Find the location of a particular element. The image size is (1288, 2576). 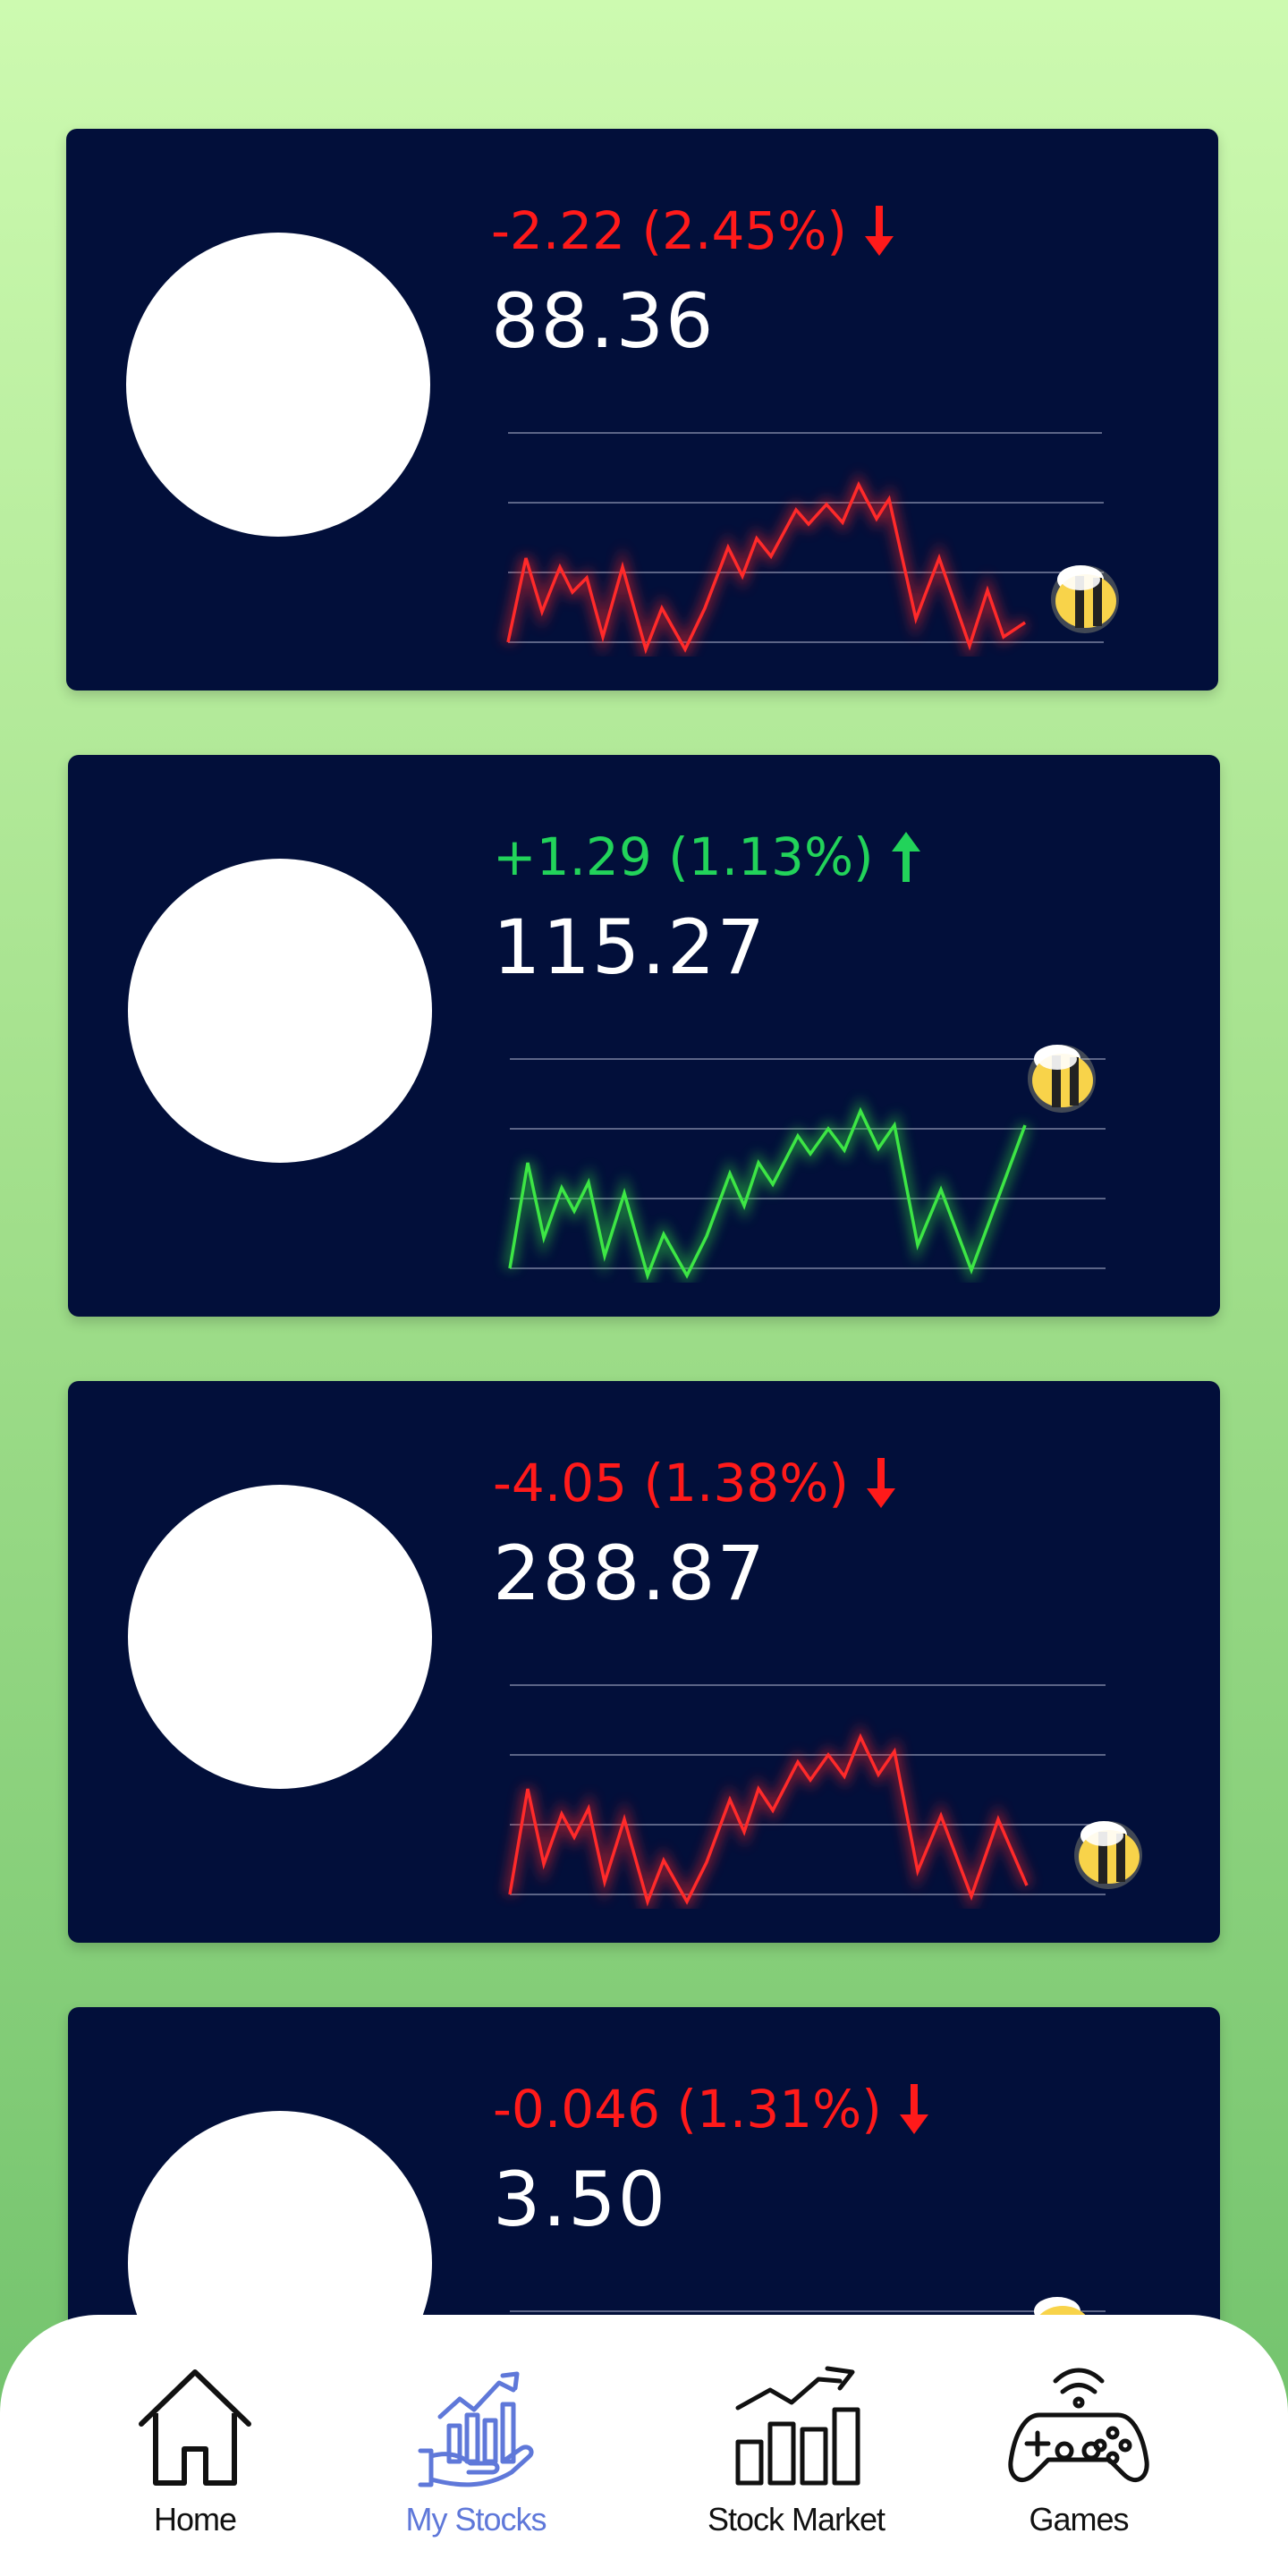

stock-price: 288.87 is located at coordinates (630, 1573).